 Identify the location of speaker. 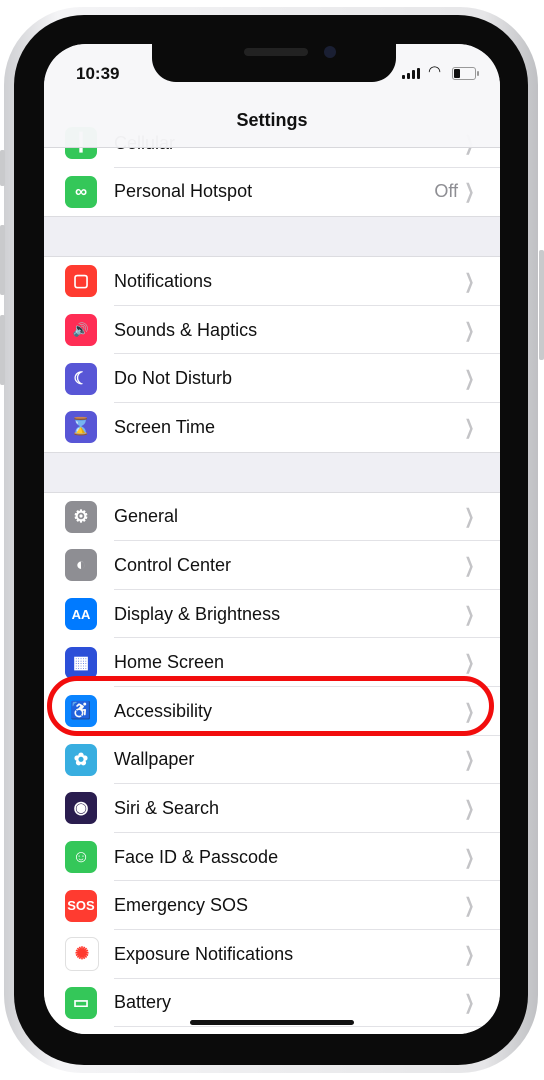
(276, 52).